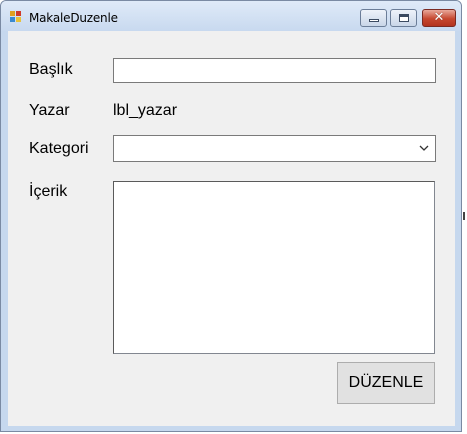  I want to click on kategori-select, so click(274, 148).